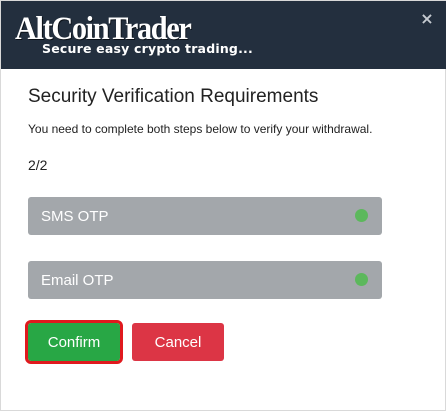  I want to click on sms-otp-field: SMS OTP, so click(205, 216).